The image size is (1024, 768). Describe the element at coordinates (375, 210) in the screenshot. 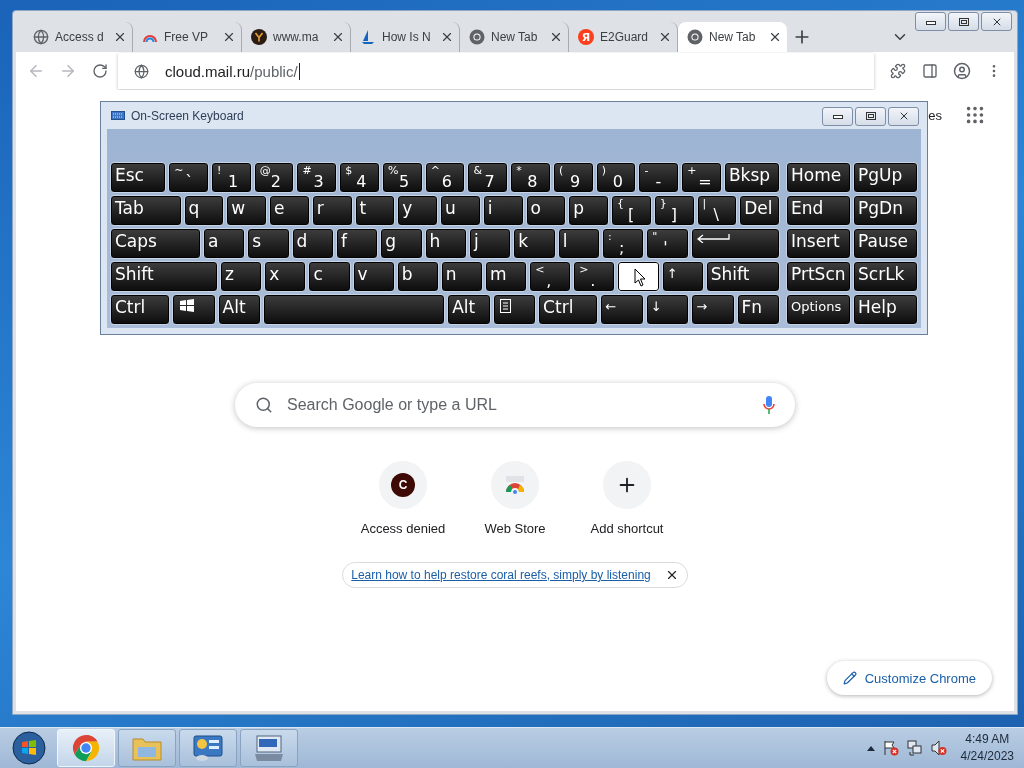

I see `keyboard-key: t` at that location.